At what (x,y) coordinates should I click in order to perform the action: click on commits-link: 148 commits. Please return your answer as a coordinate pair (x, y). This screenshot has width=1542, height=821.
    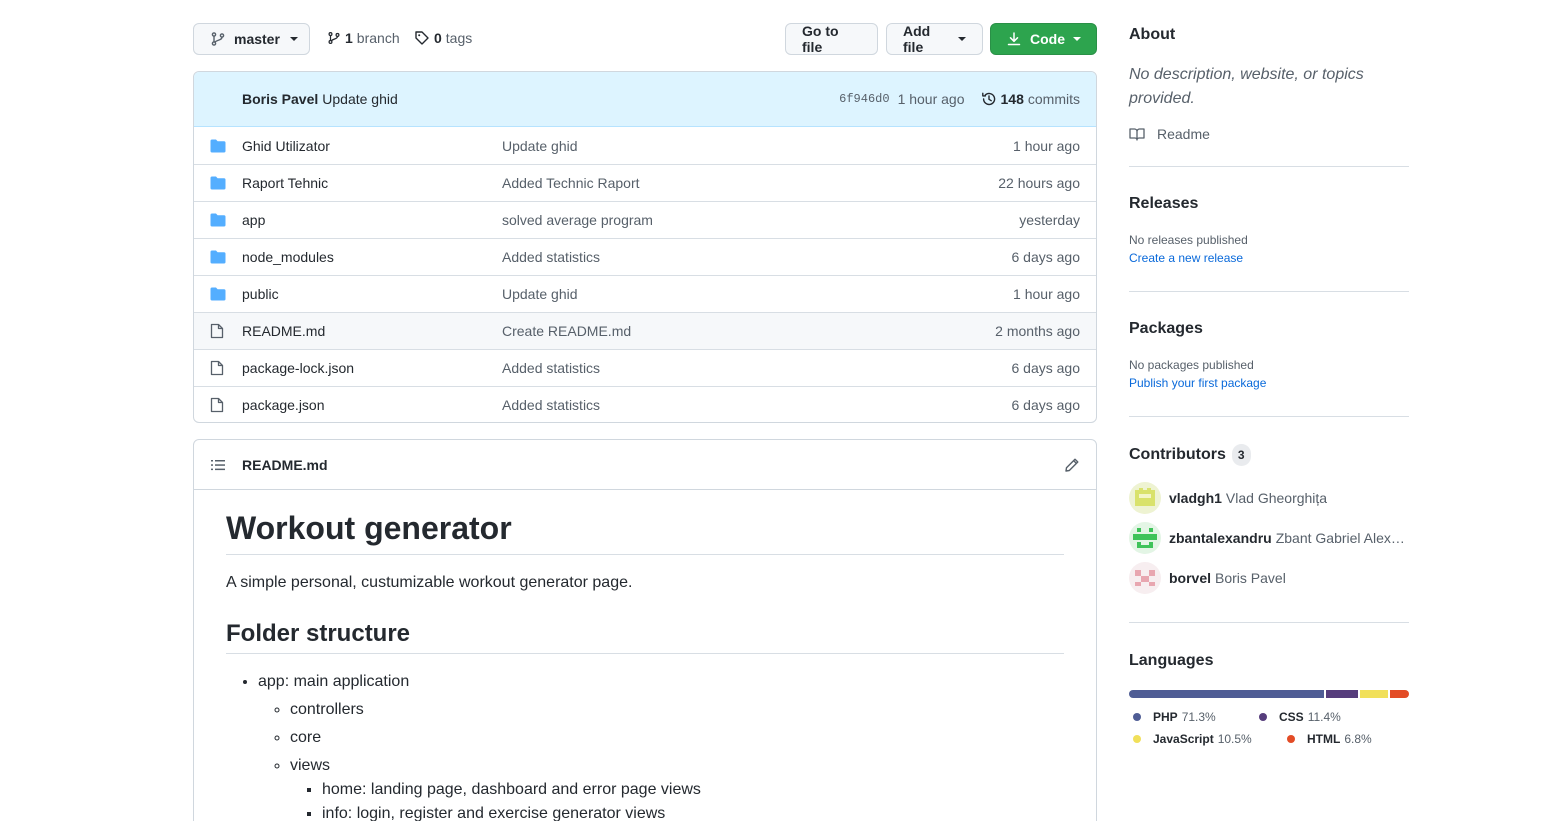
    Looking at the image, I should click on (1030, 99).